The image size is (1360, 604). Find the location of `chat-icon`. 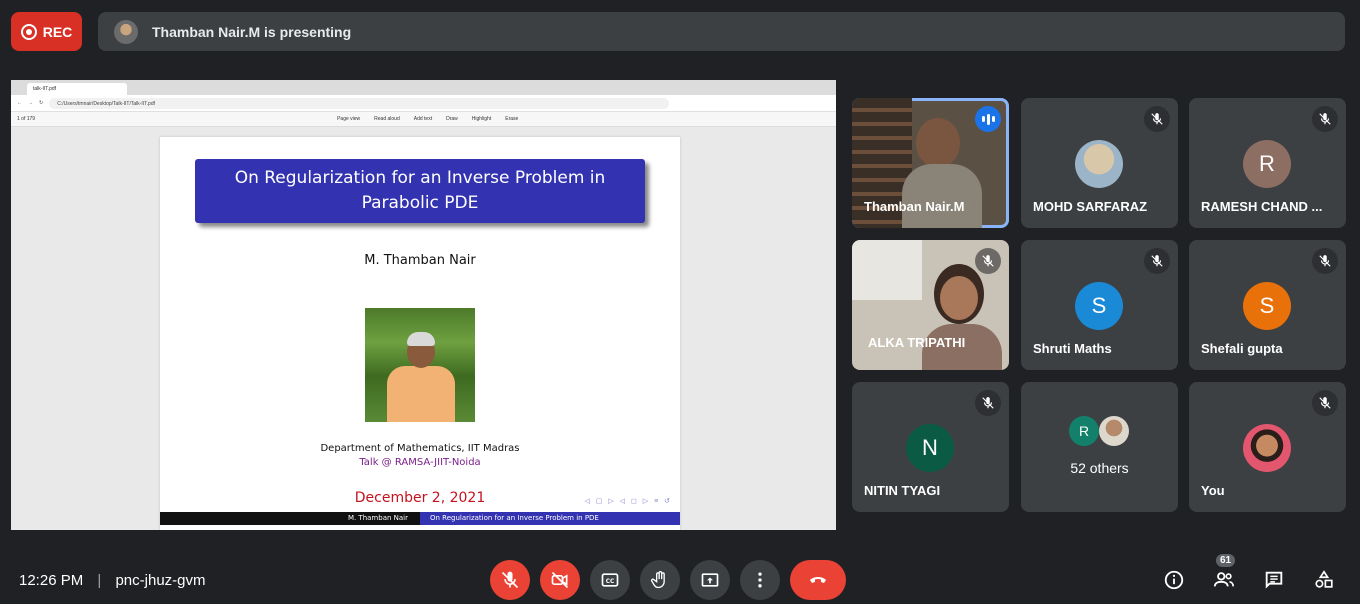

chat-icon is located at coordinates (1274, 580).